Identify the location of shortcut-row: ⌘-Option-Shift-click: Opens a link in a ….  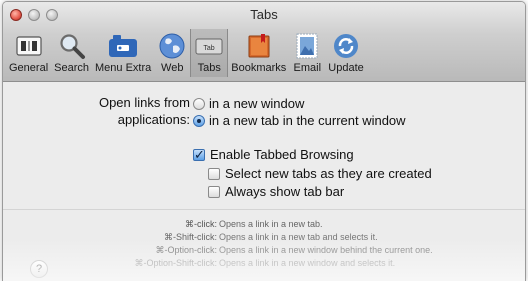
(199, 263).